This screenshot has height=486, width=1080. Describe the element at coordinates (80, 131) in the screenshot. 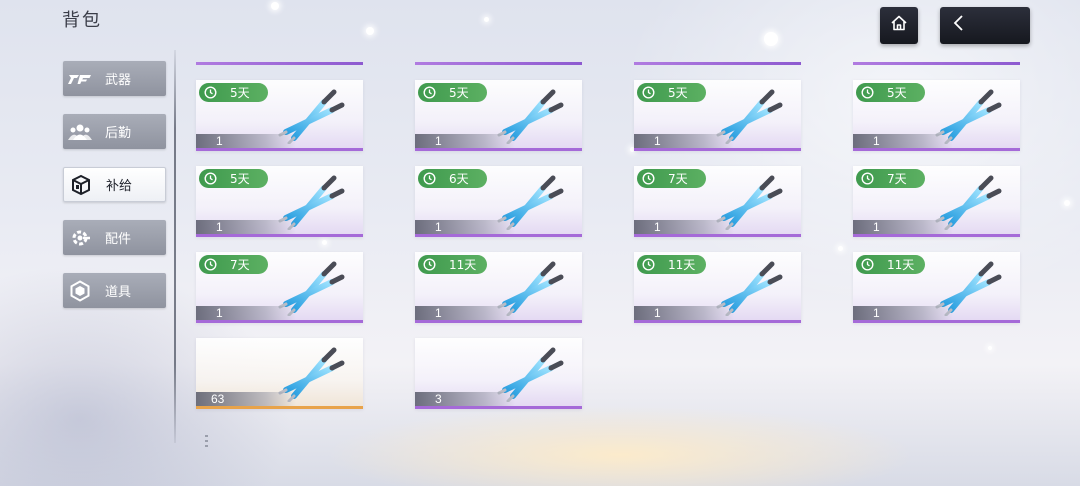

I see `logistics-icon` at that location.